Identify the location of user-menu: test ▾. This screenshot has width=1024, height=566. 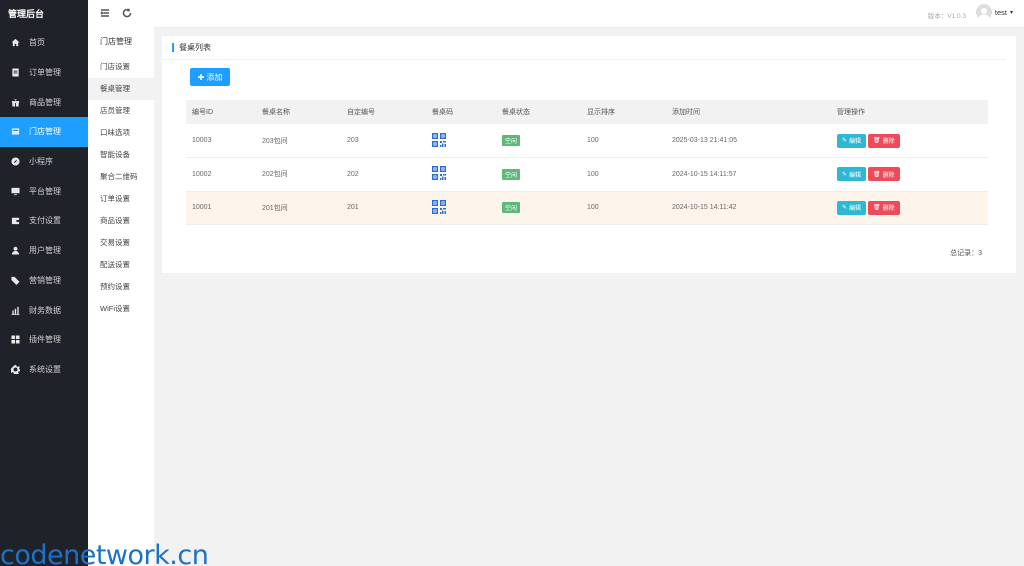
(994, 12).